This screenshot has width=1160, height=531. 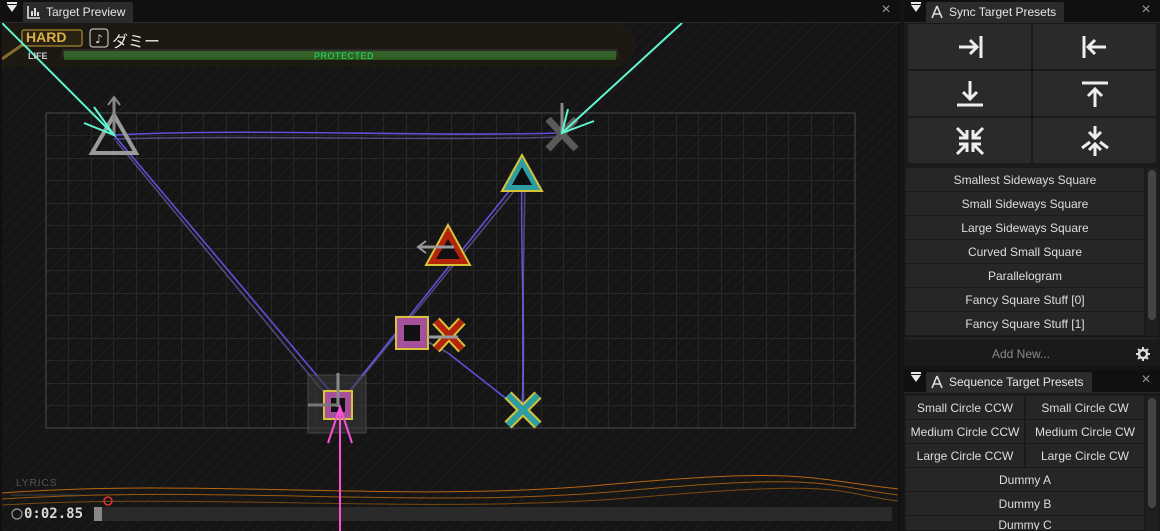 I want to click on tab-sync-presets: Sync Target Presets, so click(x=995, y=12).